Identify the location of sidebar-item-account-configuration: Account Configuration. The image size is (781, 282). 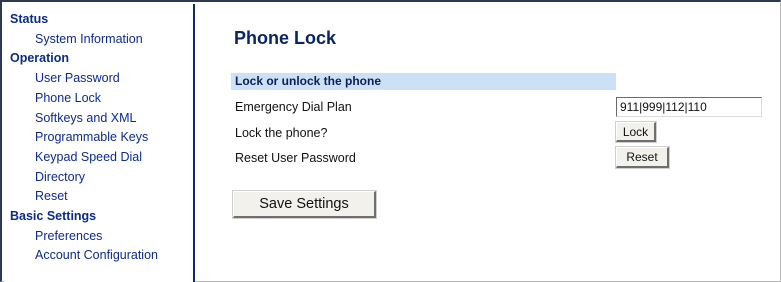
(98, 256).